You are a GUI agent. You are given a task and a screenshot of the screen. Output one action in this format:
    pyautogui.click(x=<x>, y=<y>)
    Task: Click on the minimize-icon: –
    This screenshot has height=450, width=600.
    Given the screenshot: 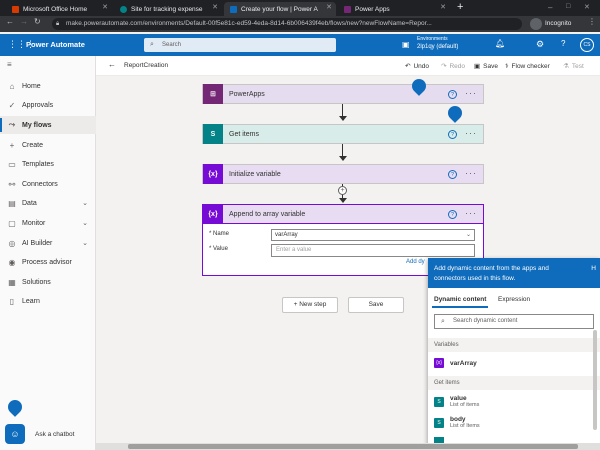 What is the action you would take?
    pyautogui.click(x=550, y=7)
    